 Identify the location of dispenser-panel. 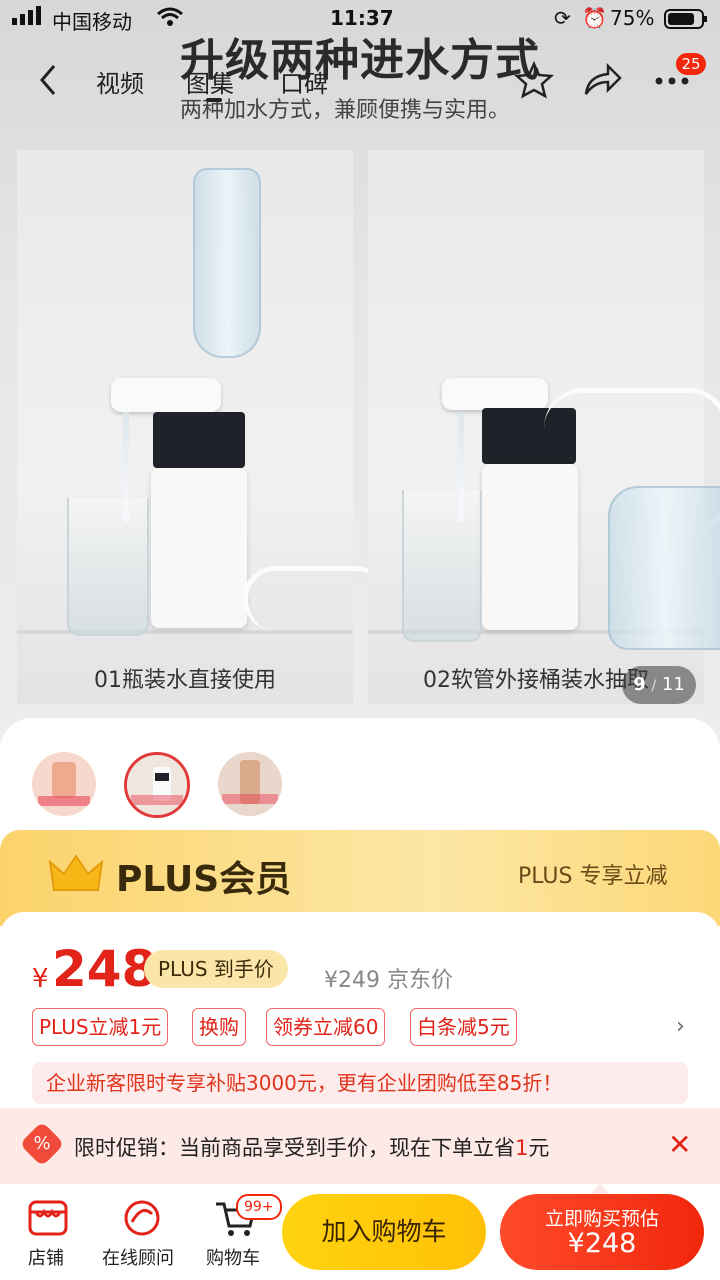
(199, 440).